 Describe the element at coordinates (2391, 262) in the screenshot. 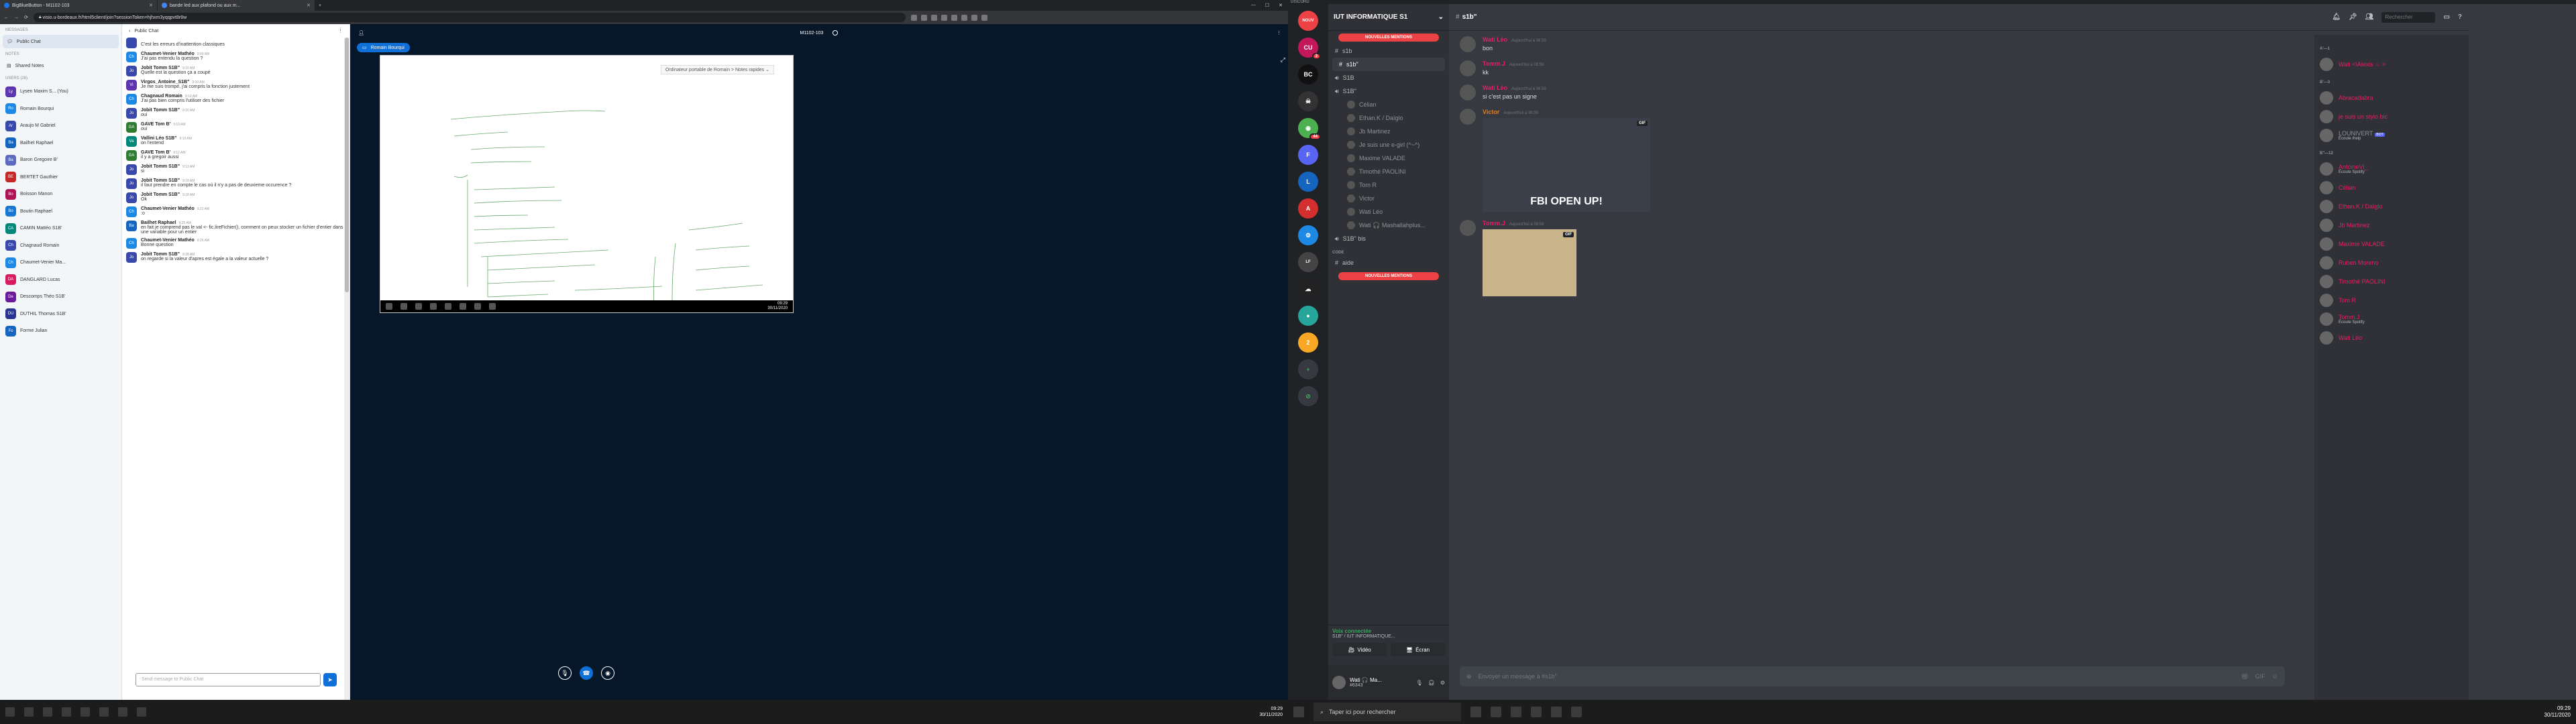

I see `member-item: Ruben Moreno` at that location.